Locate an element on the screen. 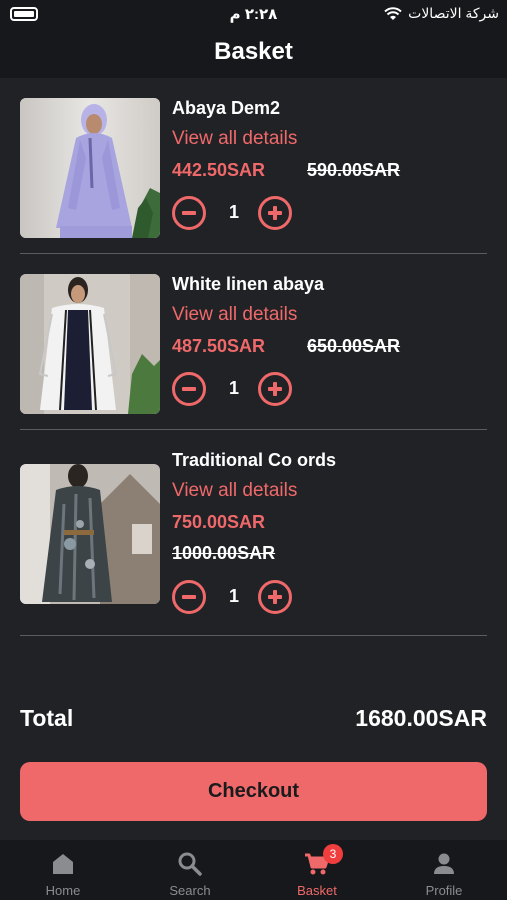  bottom-tab-bar: Home Search 3 Basket Profile is located at coordinates (253, 870).